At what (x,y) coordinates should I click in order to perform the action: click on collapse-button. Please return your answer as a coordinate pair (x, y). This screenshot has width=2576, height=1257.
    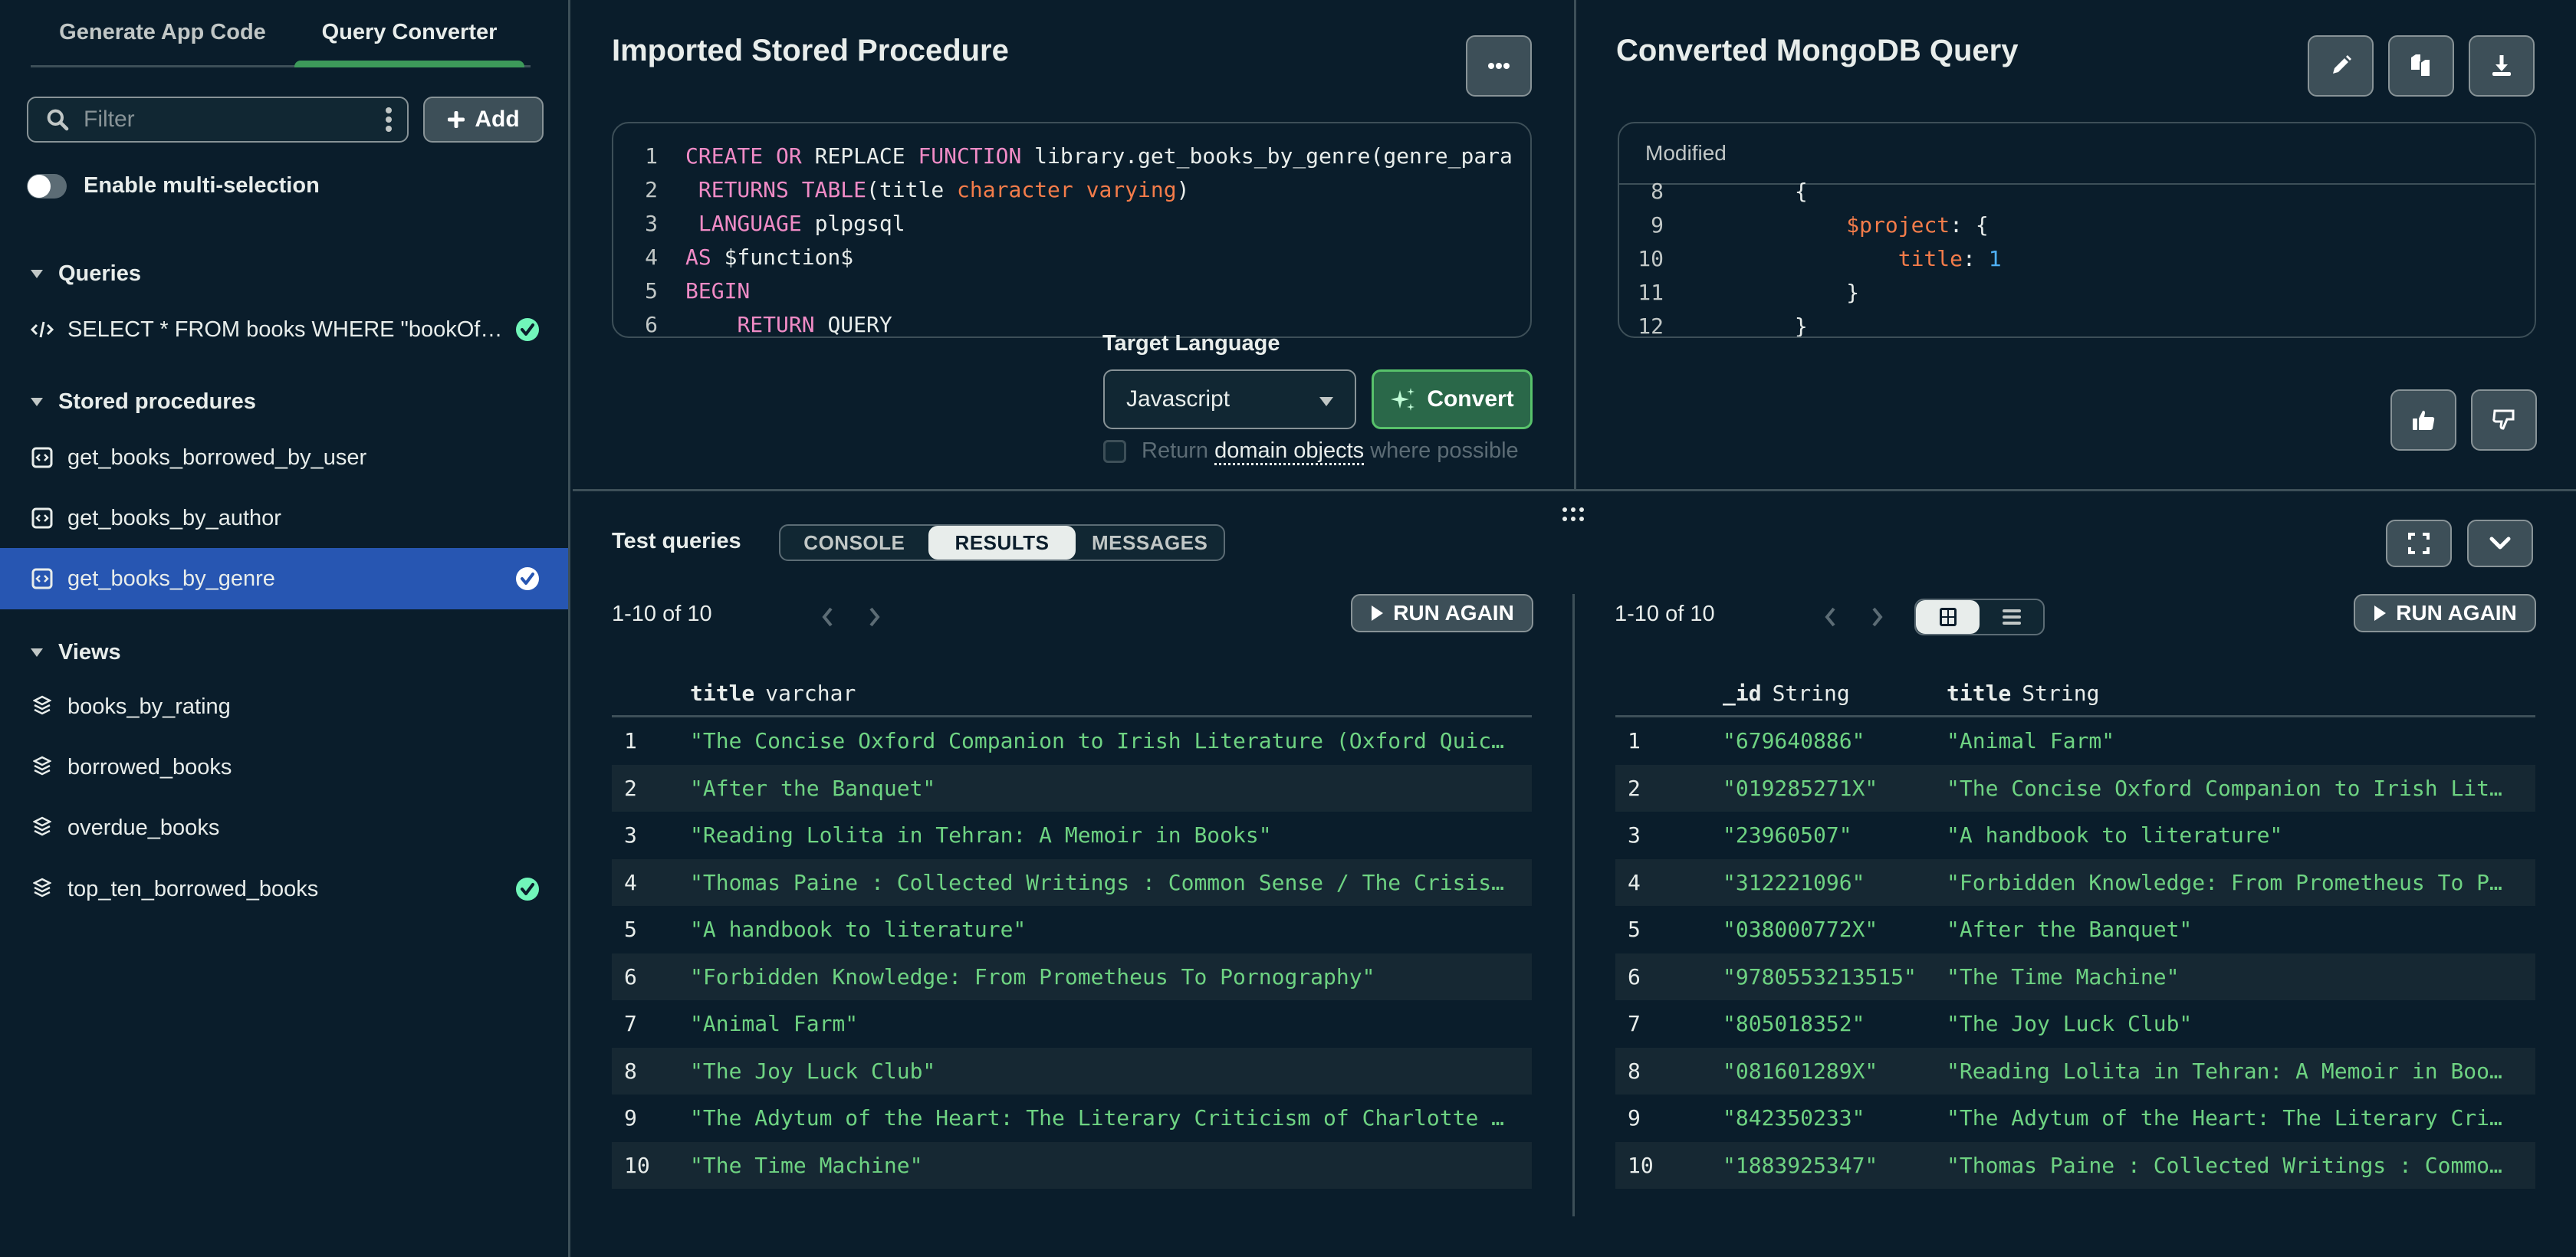
    Looking at the image, I should click on (2500, 543).